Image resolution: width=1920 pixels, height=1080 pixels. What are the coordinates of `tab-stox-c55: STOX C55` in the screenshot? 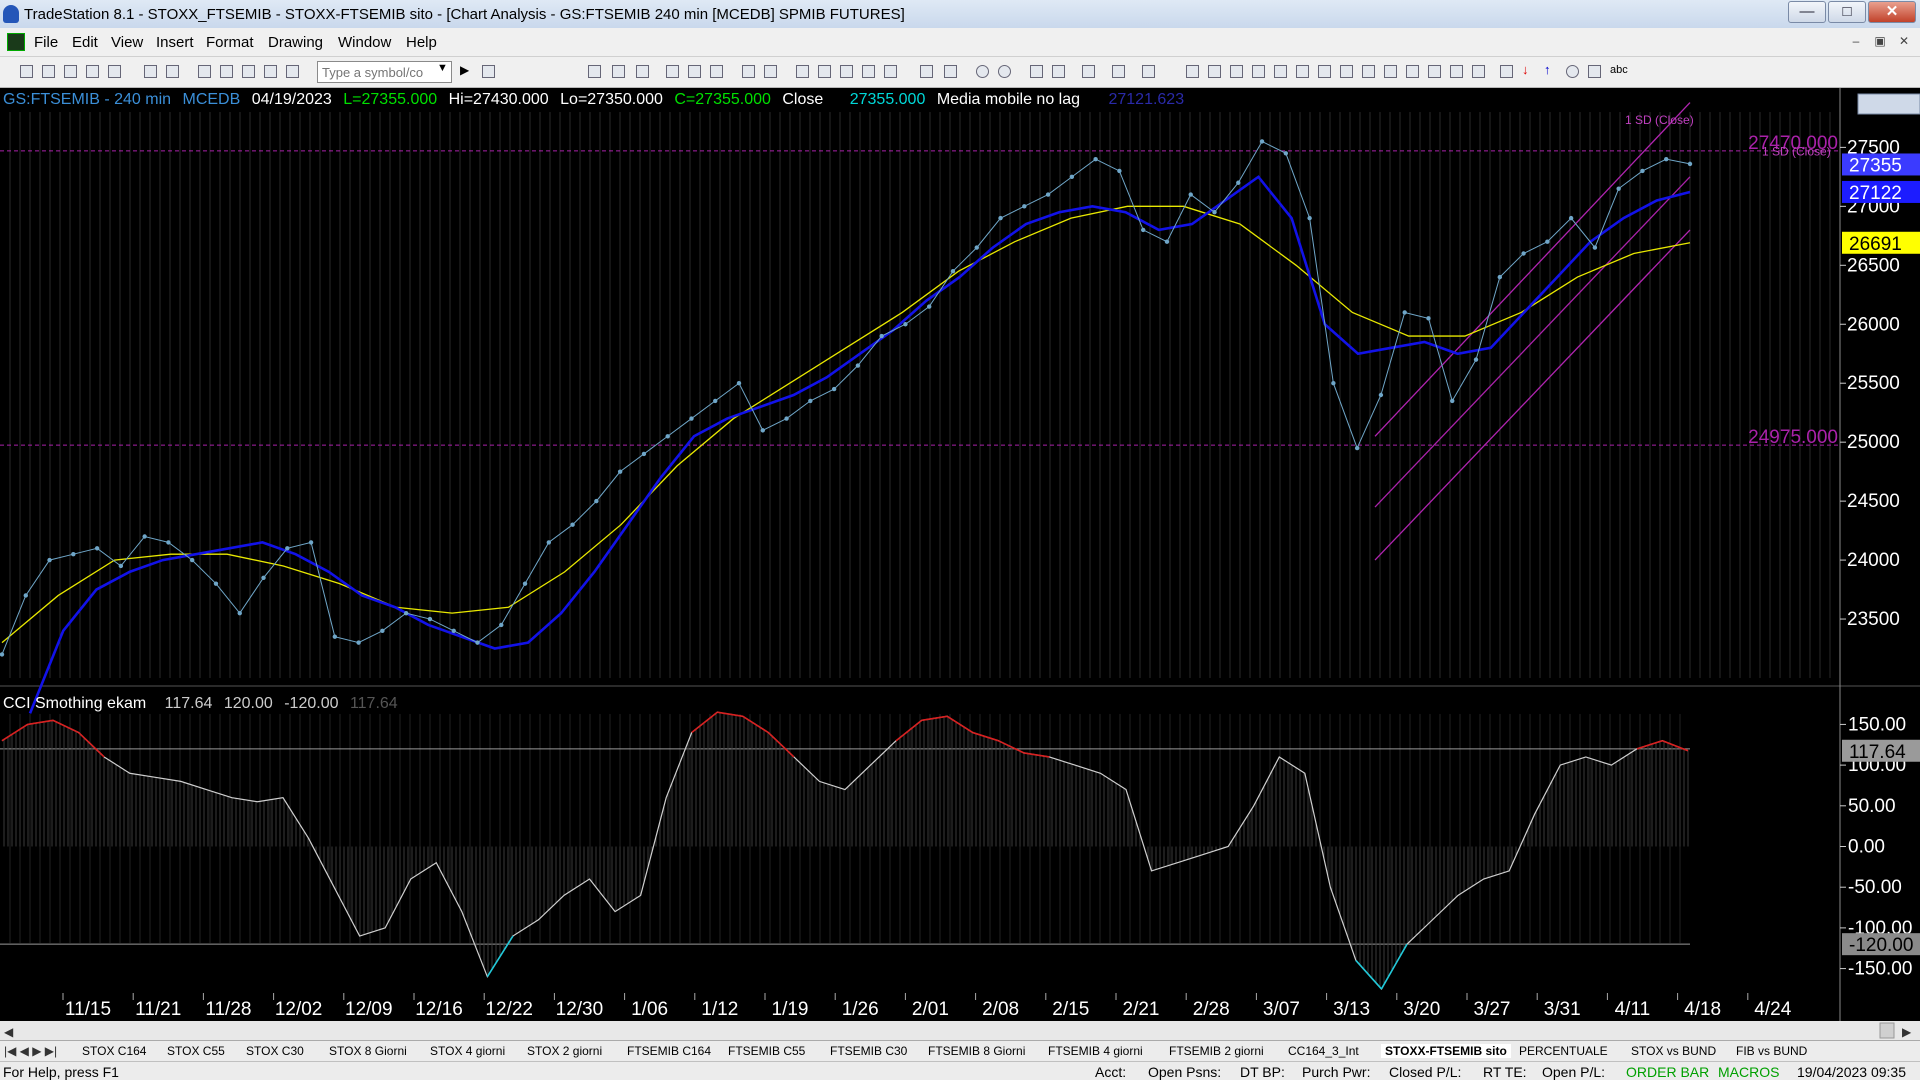 It's located at (196, 1051).